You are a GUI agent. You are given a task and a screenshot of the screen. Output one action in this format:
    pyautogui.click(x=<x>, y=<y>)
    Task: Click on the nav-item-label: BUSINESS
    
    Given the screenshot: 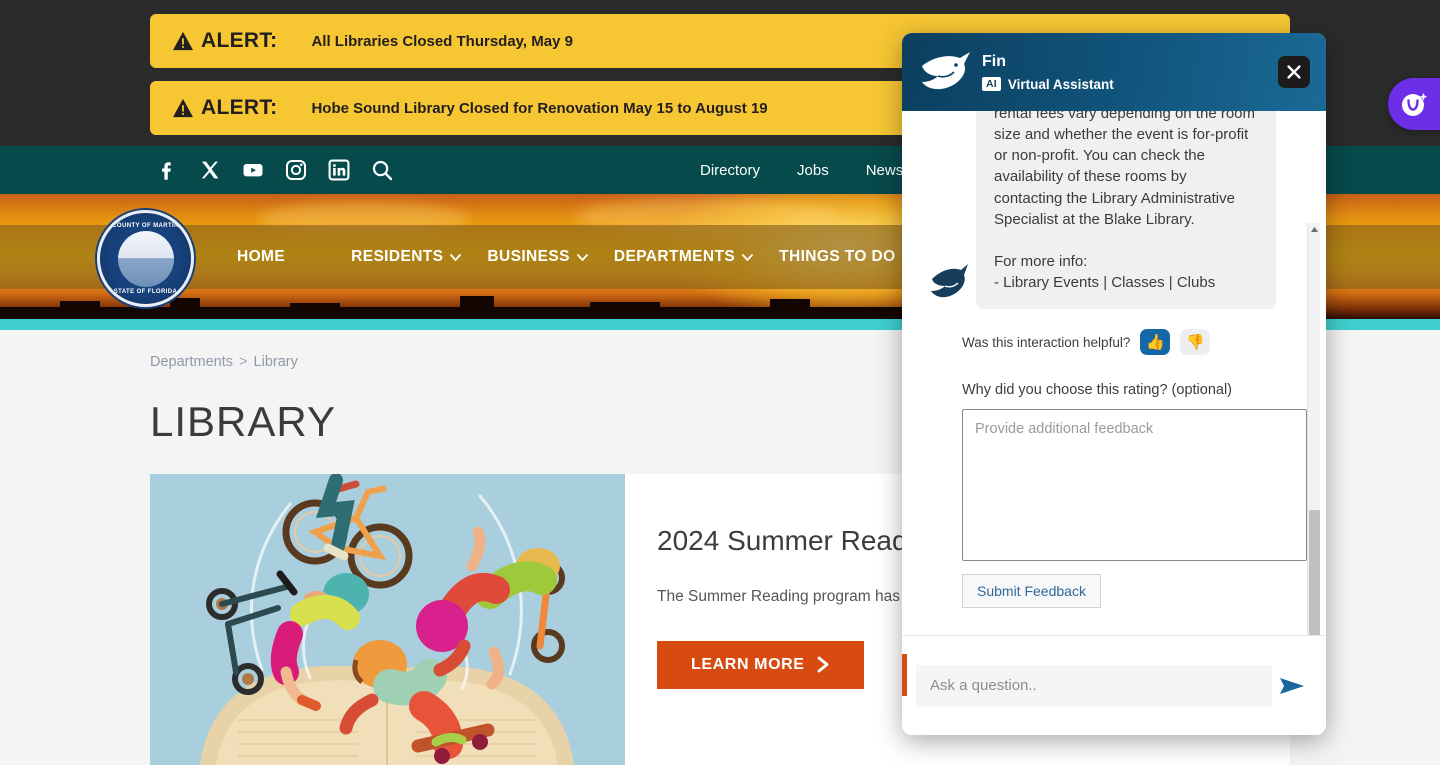 What is the action you would take?
    pyautogui.click(x=528, y=256)
    